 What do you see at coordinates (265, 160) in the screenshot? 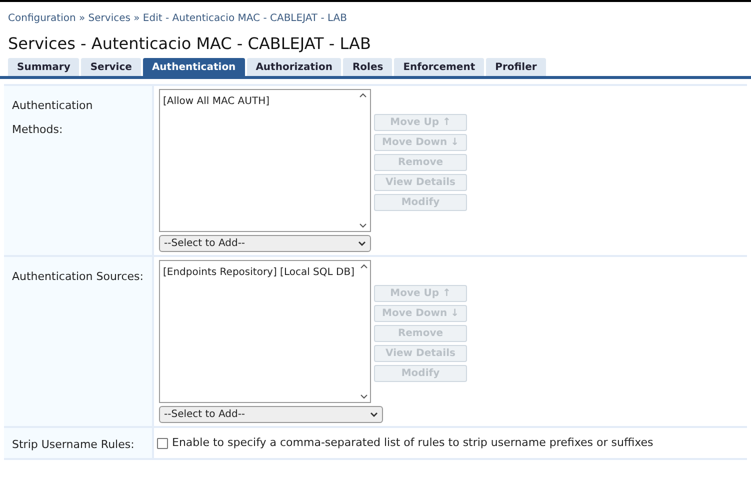
I see `list-box: [Allow All MAC AUTH]` at bounding box center [265, 160].